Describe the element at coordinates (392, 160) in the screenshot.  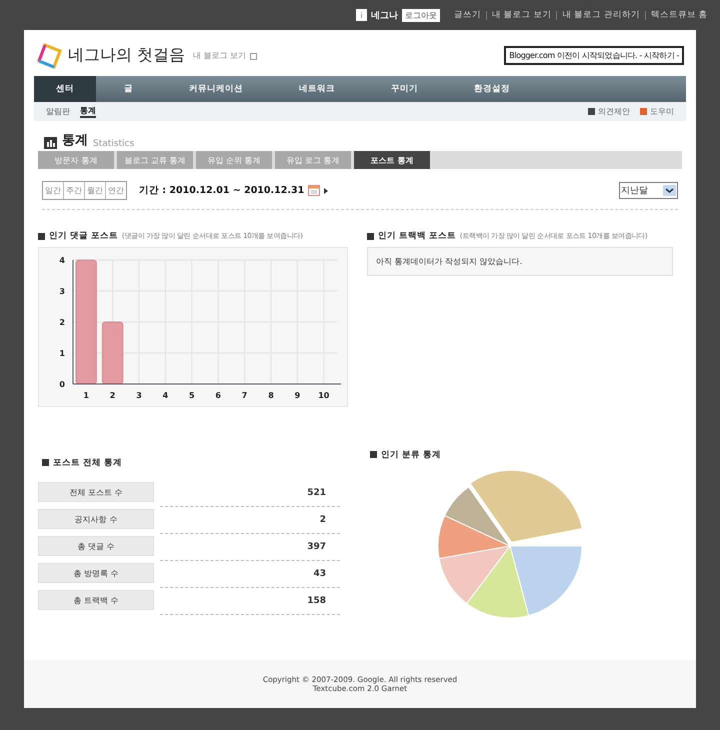
I see `stats-tab: 포스트 통계` at that location.